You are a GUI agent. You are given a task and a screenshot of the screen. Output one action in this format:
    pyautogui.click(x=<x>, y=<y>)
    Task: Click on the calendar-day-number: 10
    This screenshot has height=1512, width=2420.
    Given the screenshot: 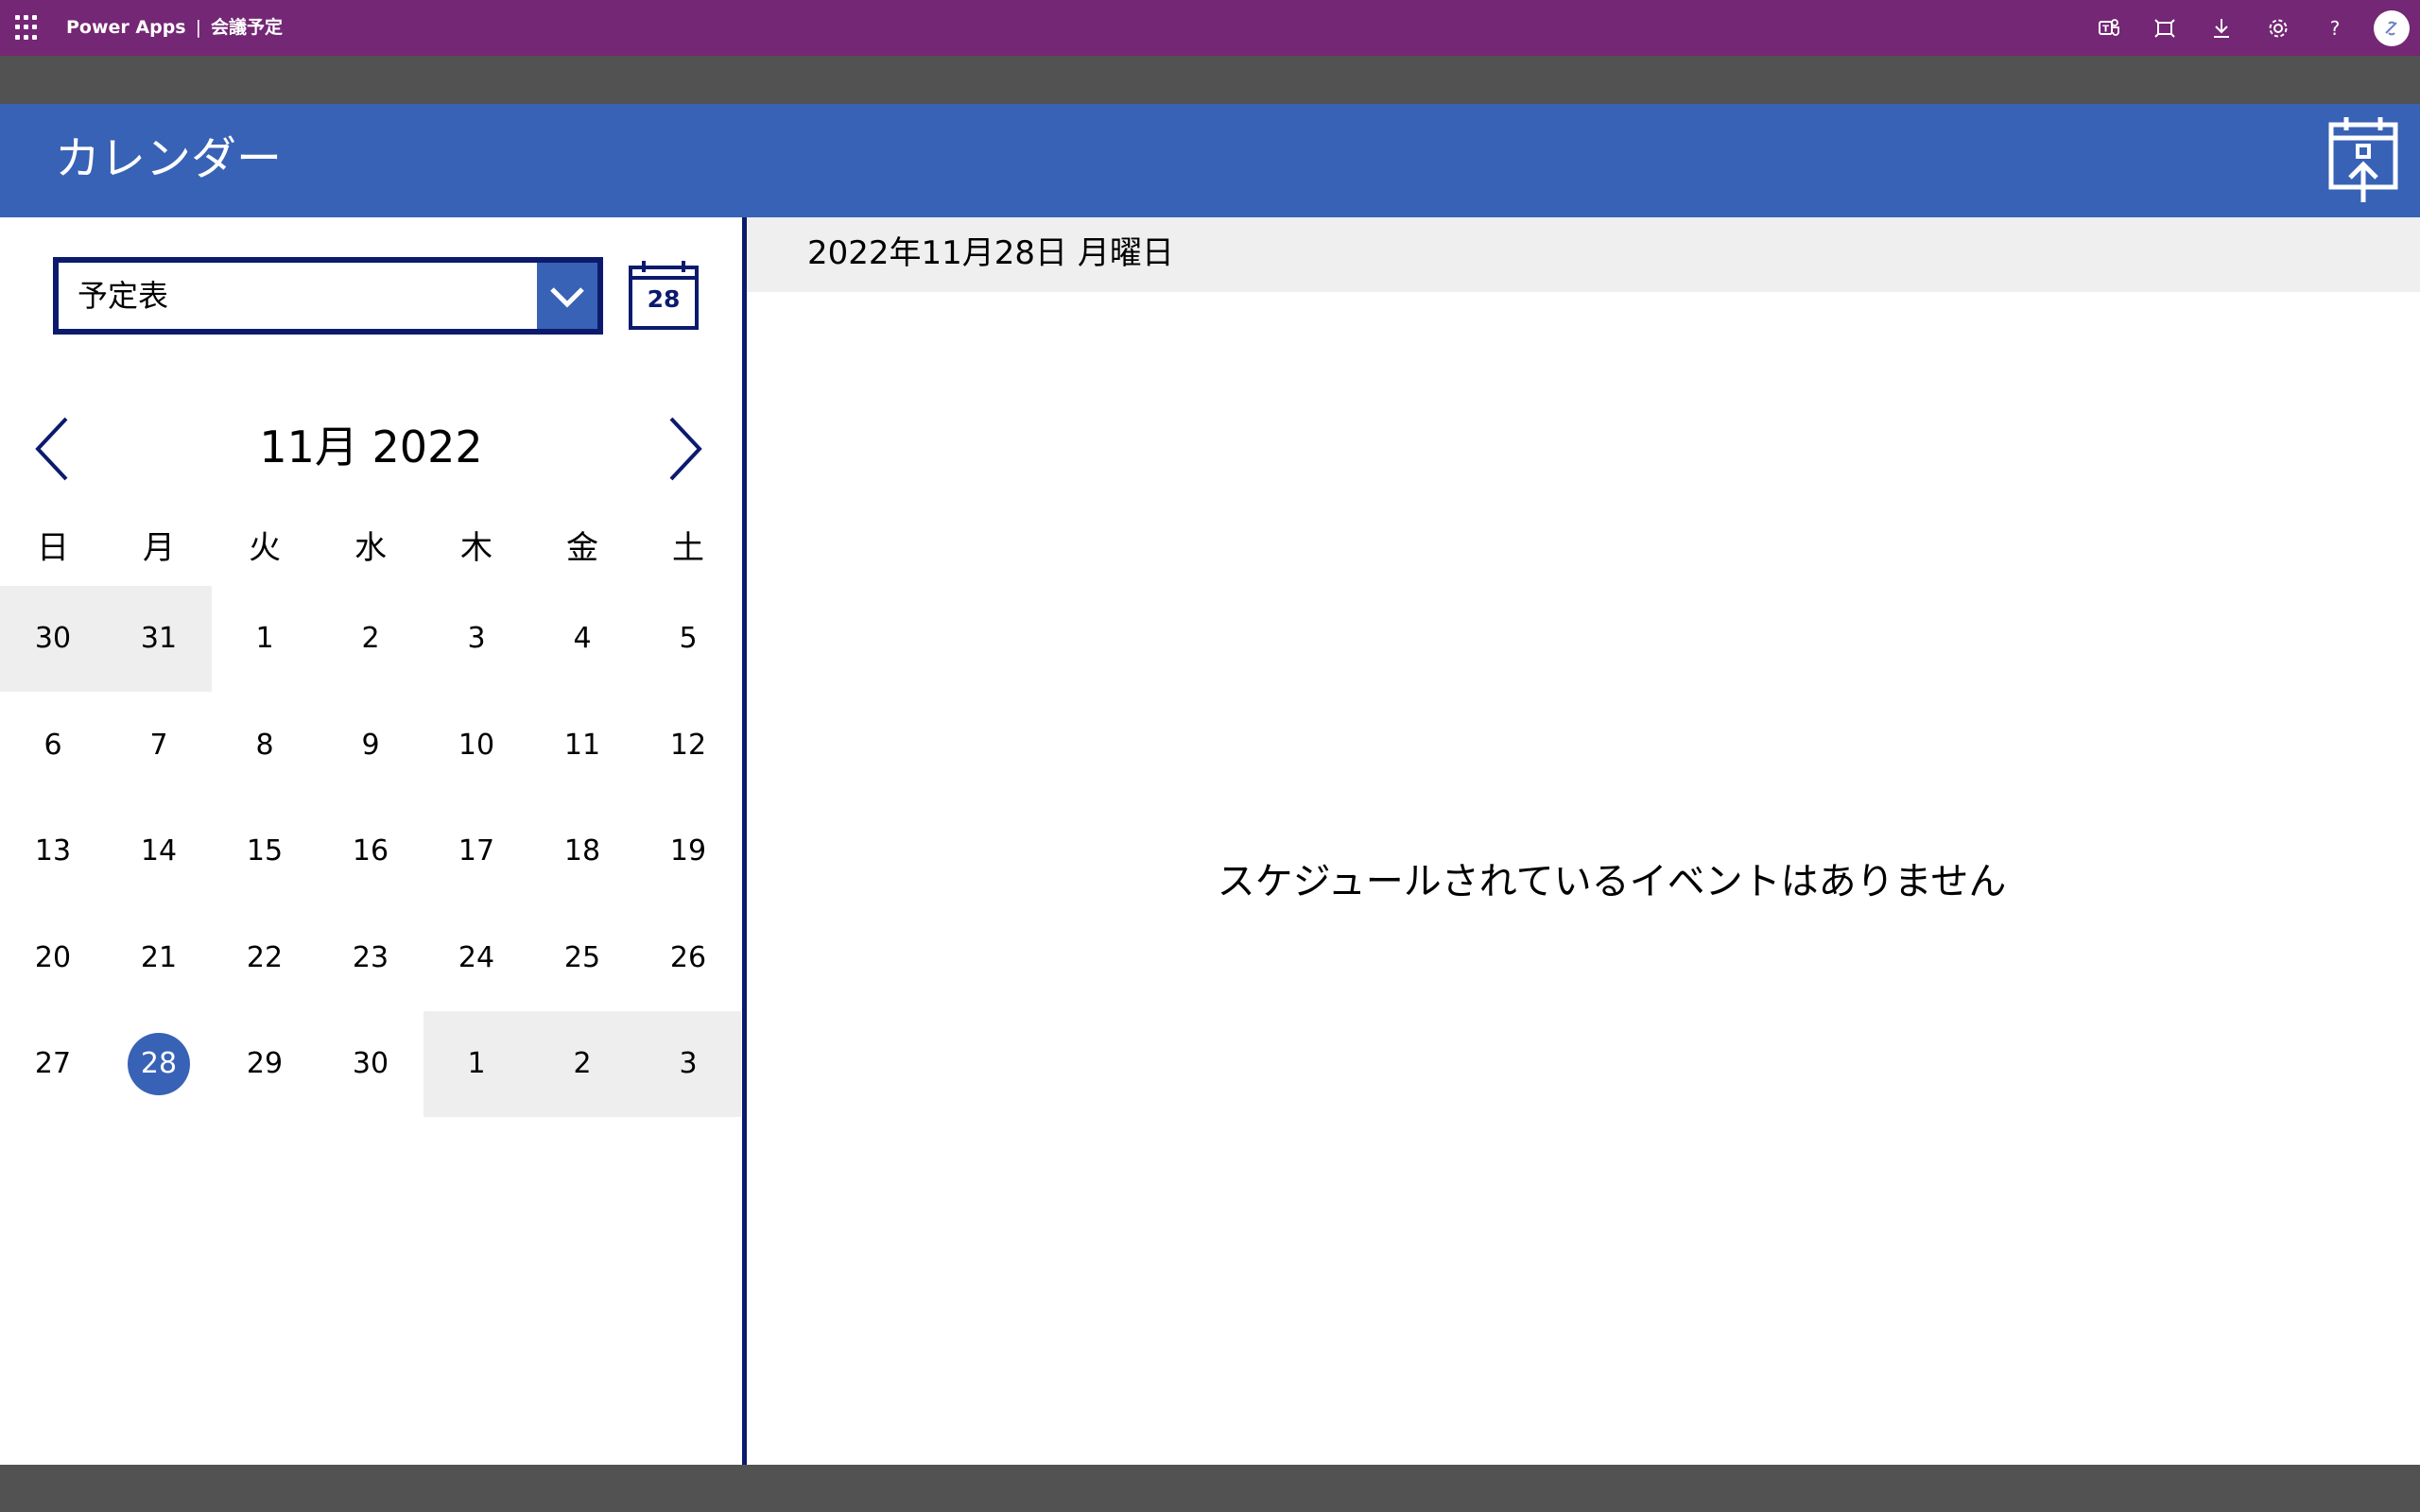 What is the action you would take?
    pyautogui.click(x=476, y=745)
    